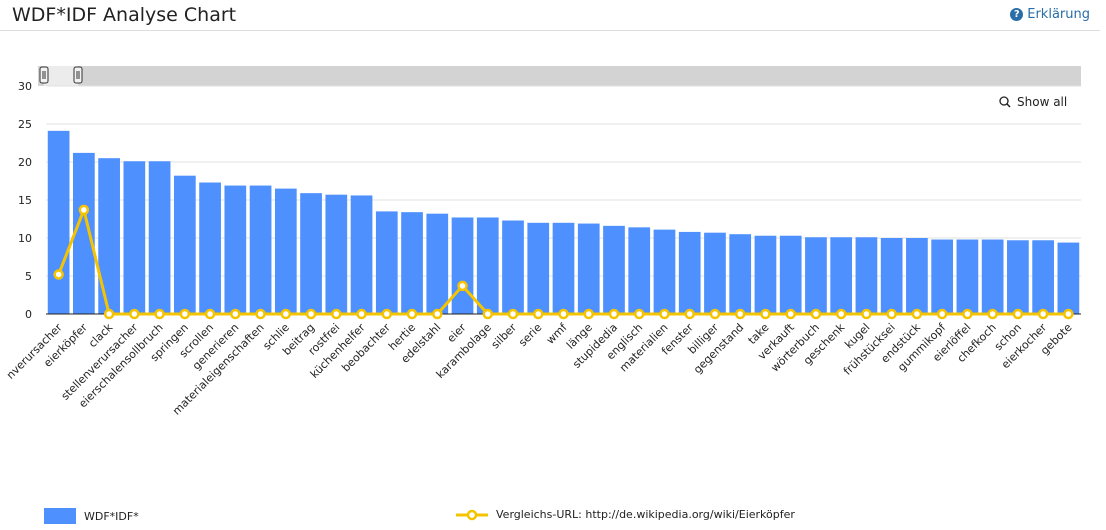 The width and height of the screenshot is (1106, 530). Describe the element at coordinates (504, 336) in the screenshot. I see `x-tick-label: silber` at that location.